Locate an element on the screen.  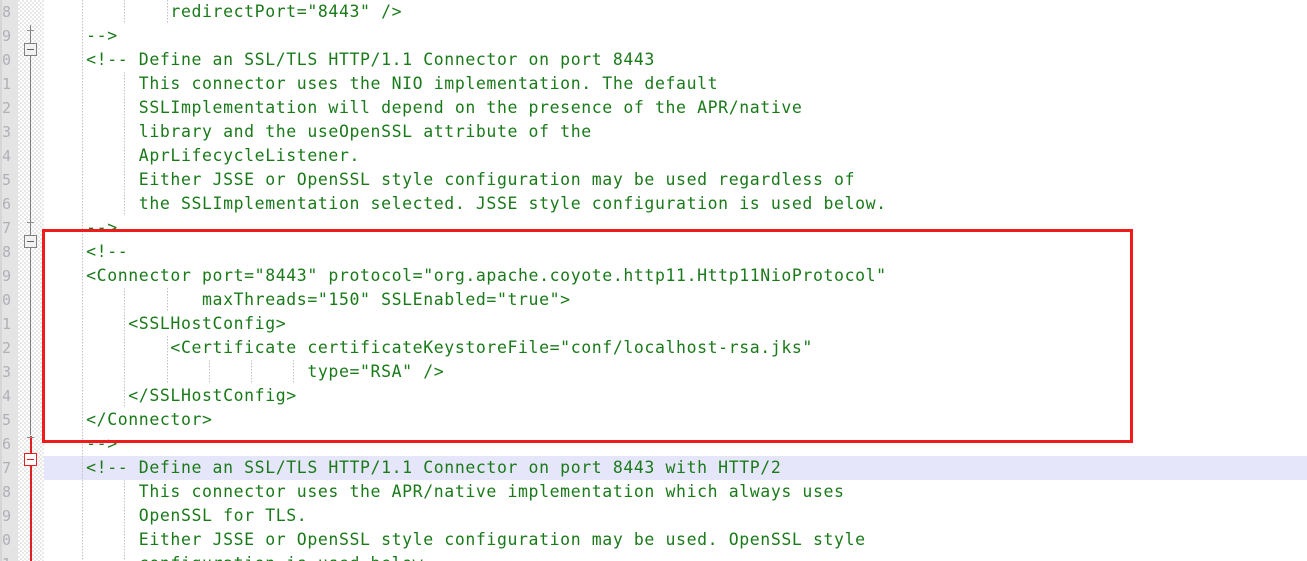
code-line: OpenSSL for TLS. is located at coordinates (675, 516).